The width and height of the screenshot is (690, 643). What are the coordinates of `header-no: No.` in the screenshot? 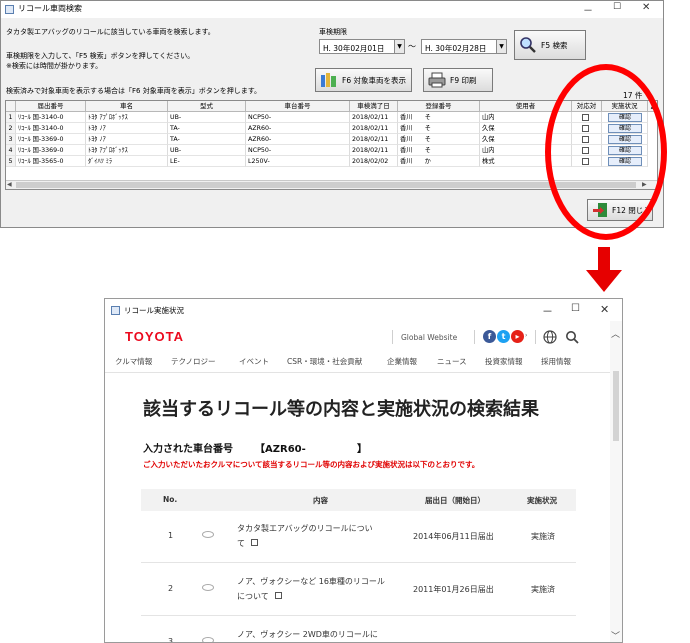 It's located at (170, 499).